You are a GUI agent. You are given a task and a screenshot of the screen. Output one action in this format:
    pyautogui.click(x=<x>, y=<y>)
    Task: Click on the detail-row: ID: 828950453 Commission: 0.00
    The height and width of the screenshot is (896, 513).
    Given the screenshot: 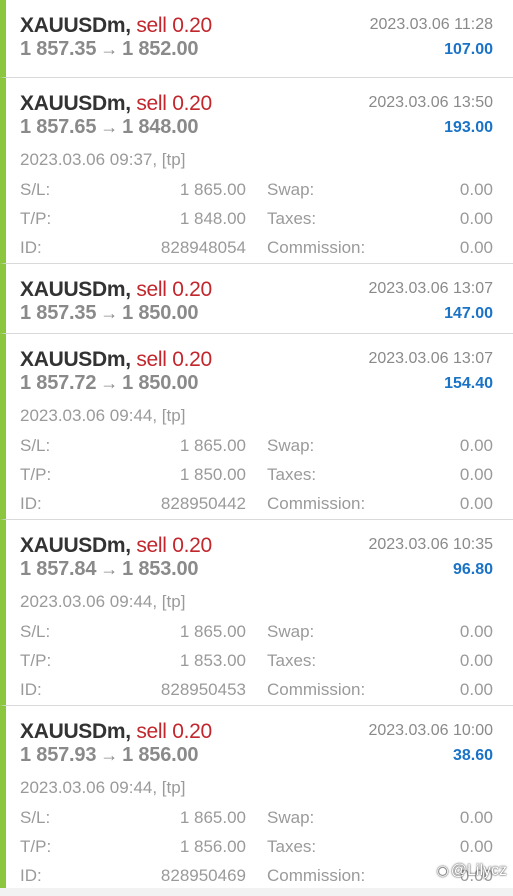 What is the action you would take?
    pyautogui.click(x=256, y=691)
    